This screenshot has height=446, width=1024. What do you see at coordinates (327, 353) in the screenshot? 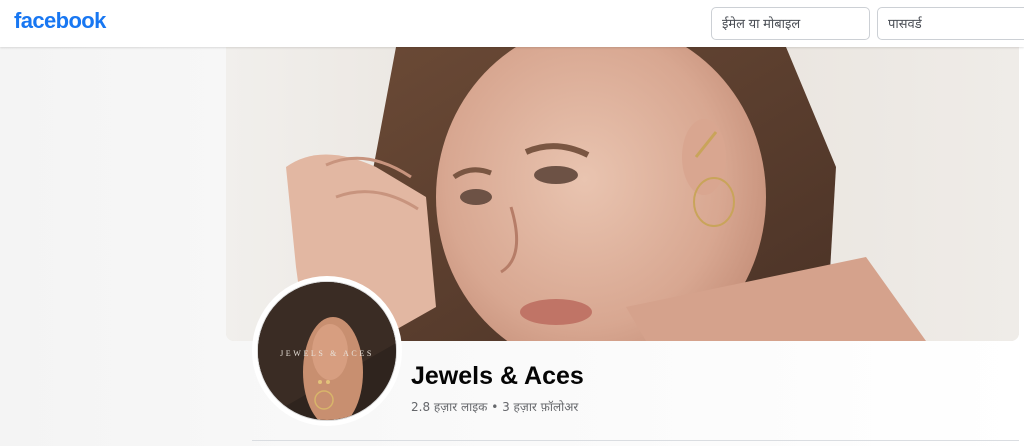
I see `profile-brand-logo: JEWELS & ACES` at bounding box center [327, 353].